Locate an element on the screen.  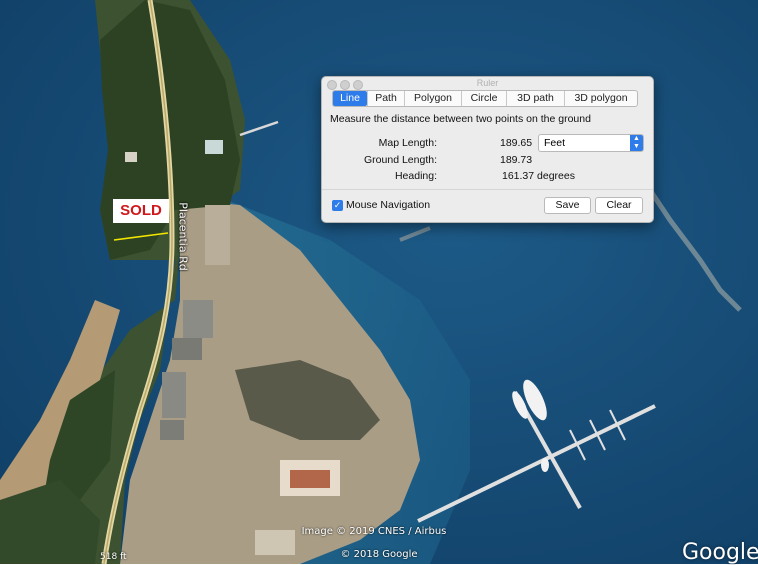
heading-label: Heading: is located at coordinates (415, 176).